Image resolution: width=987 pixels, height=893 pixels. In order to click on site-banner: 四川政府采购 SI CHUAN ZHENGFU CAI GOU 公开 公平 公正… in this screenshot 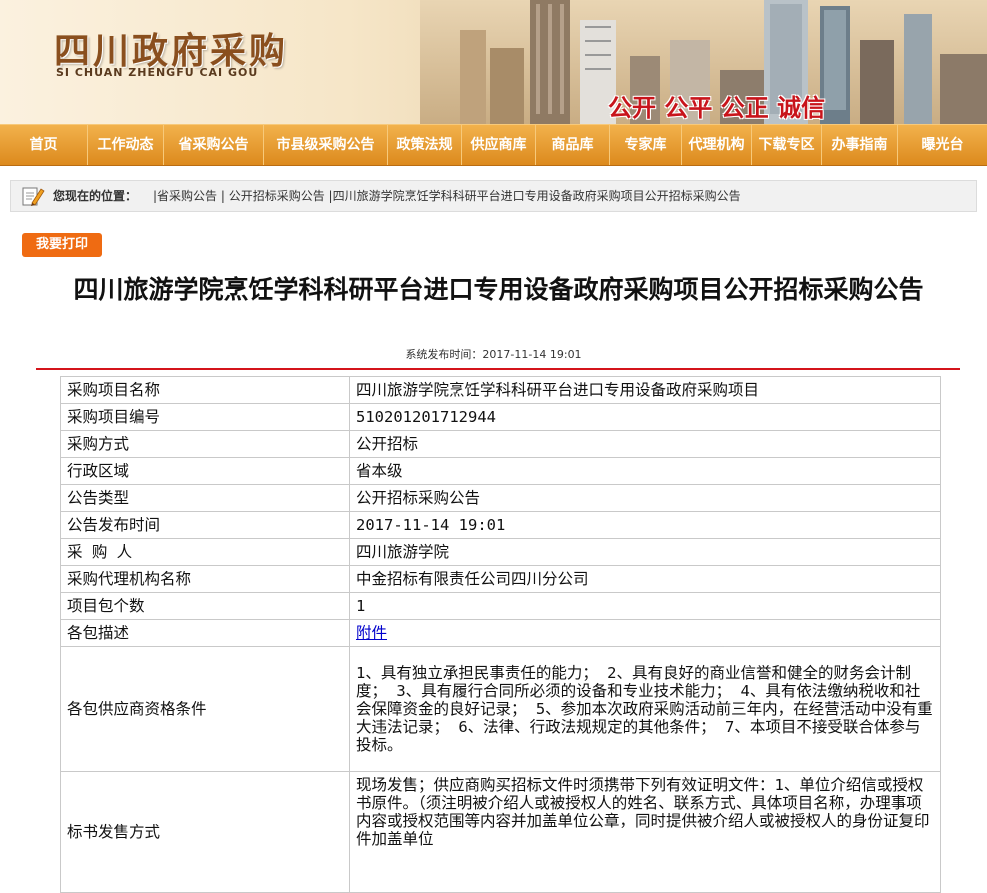, I will do `click(493, 62)`.